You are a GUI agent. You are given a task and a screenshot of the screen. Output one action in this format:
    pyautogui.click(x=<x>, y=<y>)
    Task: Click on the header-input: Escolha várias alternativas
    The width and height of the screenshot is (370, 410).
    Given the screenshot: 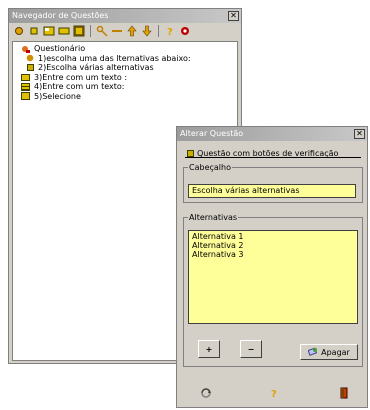 What is the action you would take?
    pyautogui.click(x=272, y=191)
    